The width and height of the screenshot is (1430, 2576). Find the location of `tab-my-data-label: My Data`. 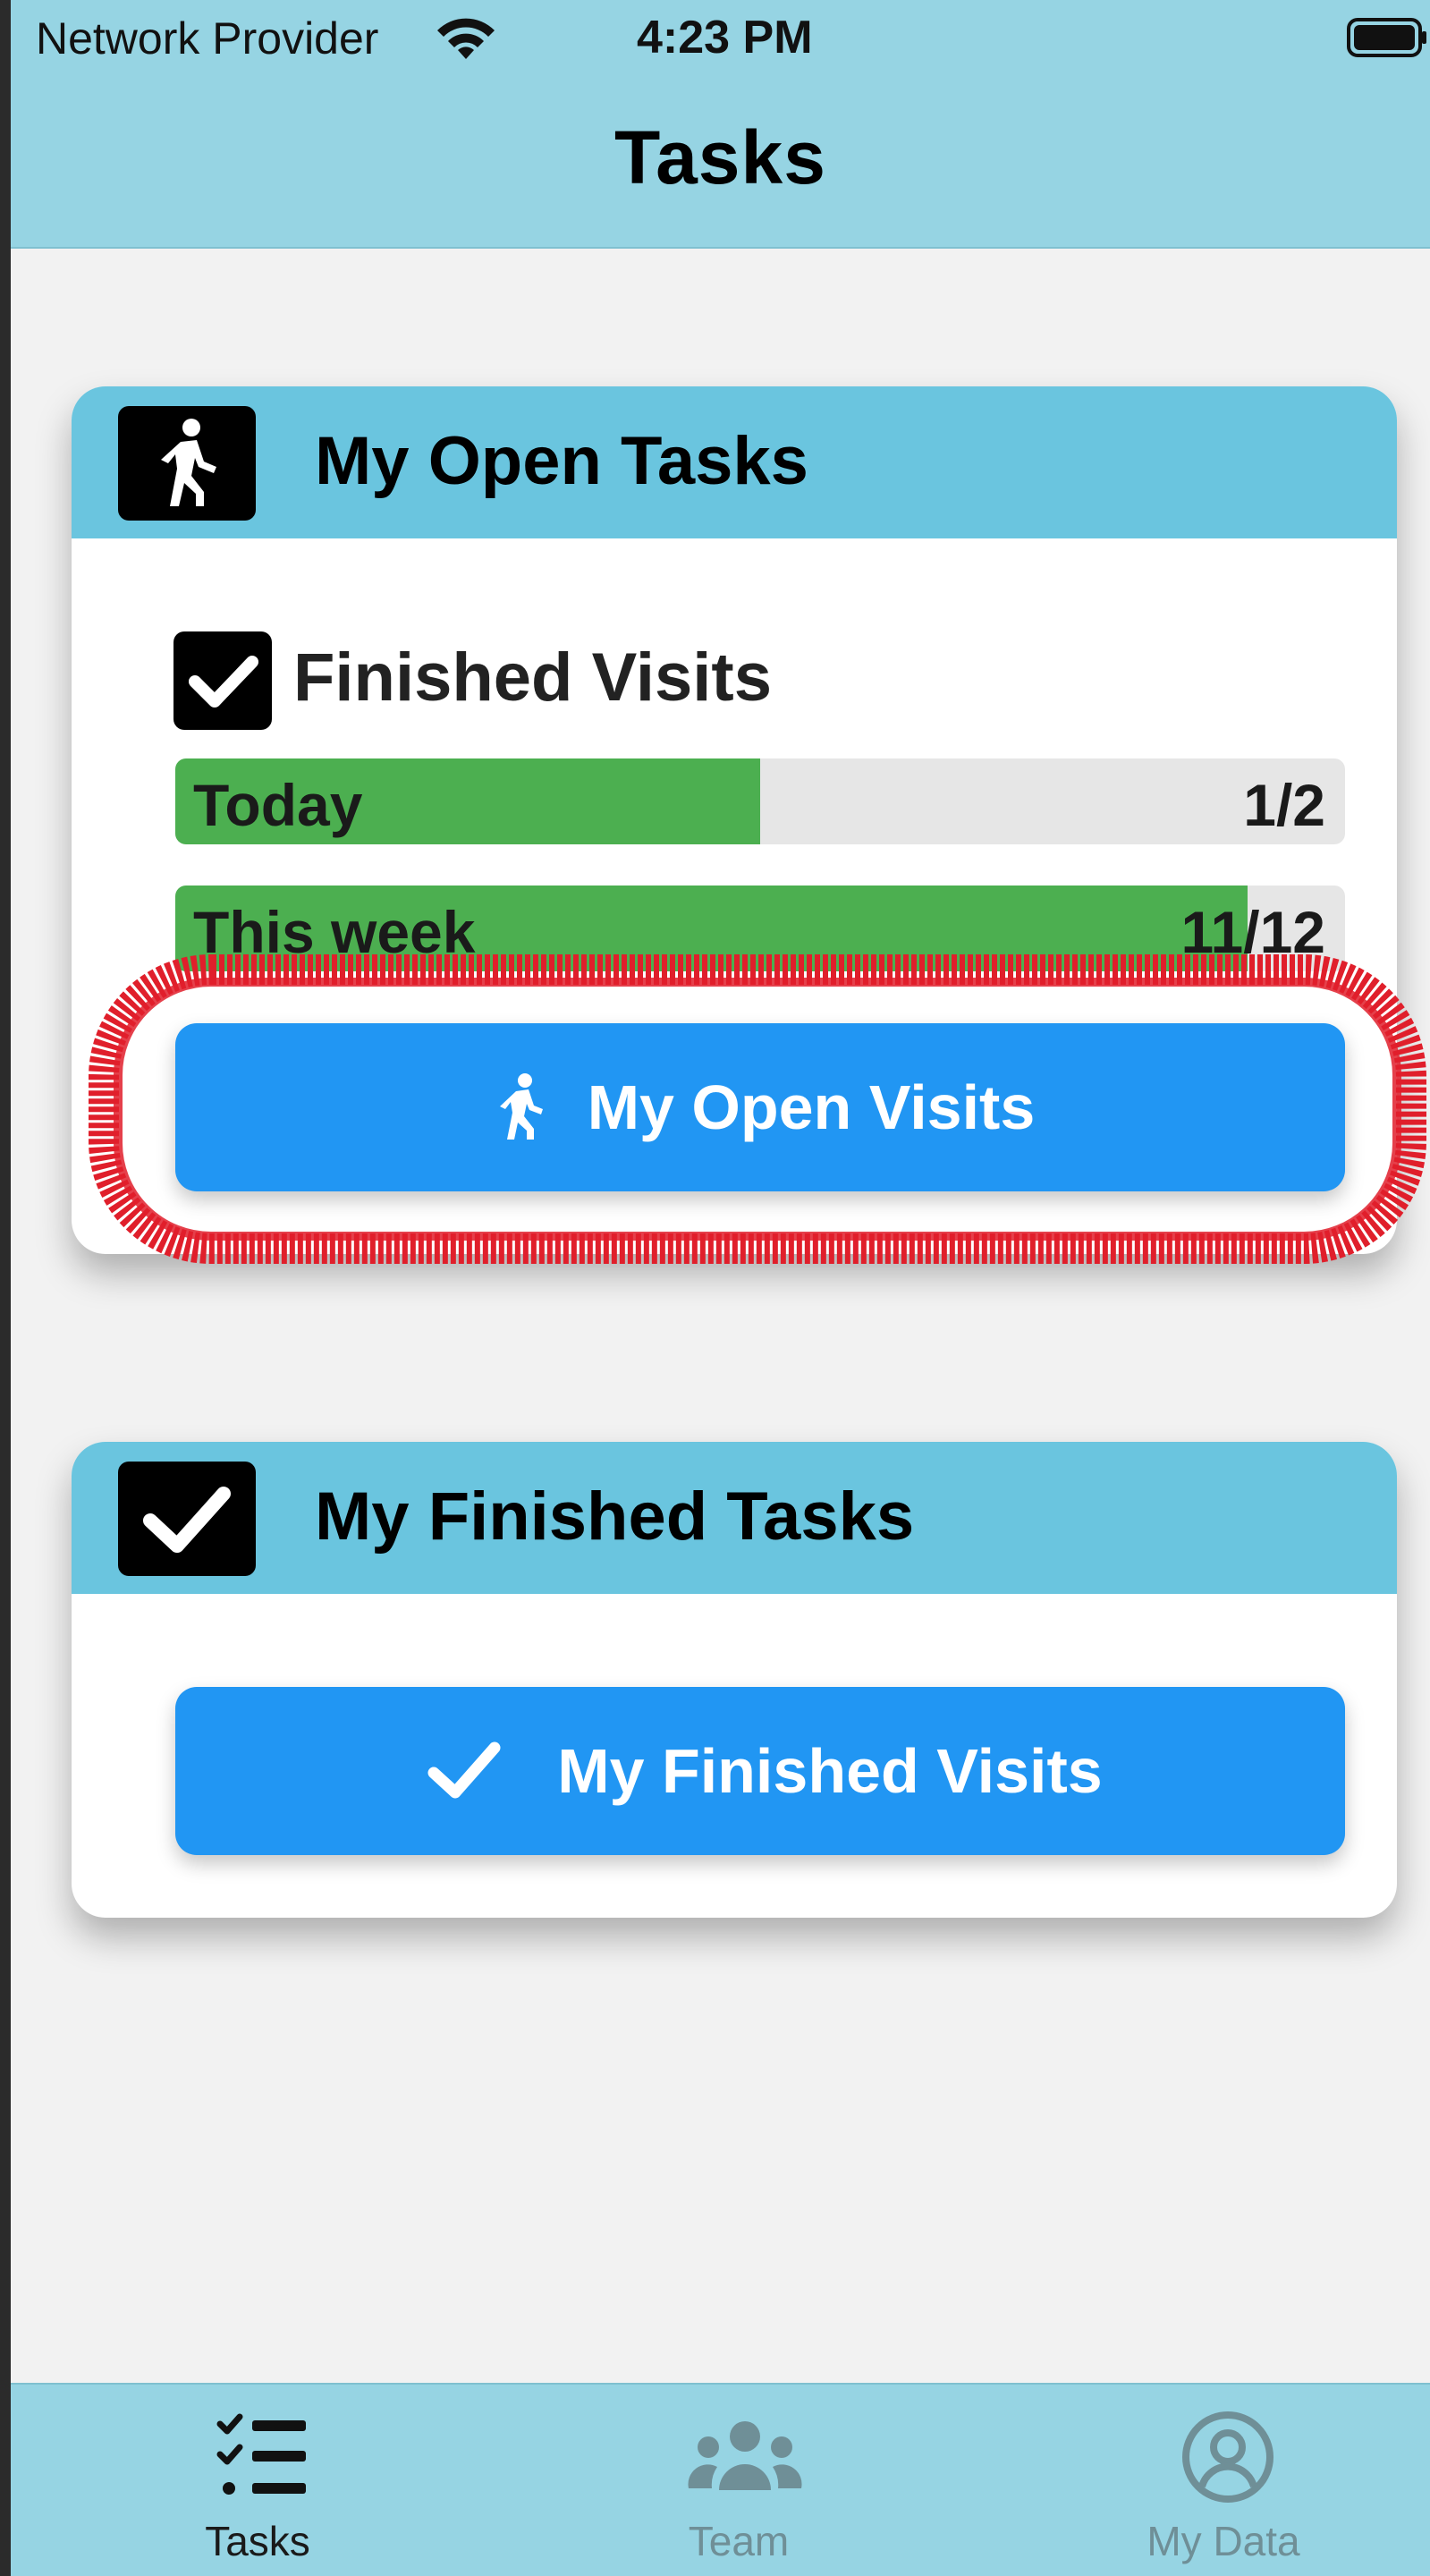

tab-my-data-label: My Data is located at coordinates (1223, 2541).